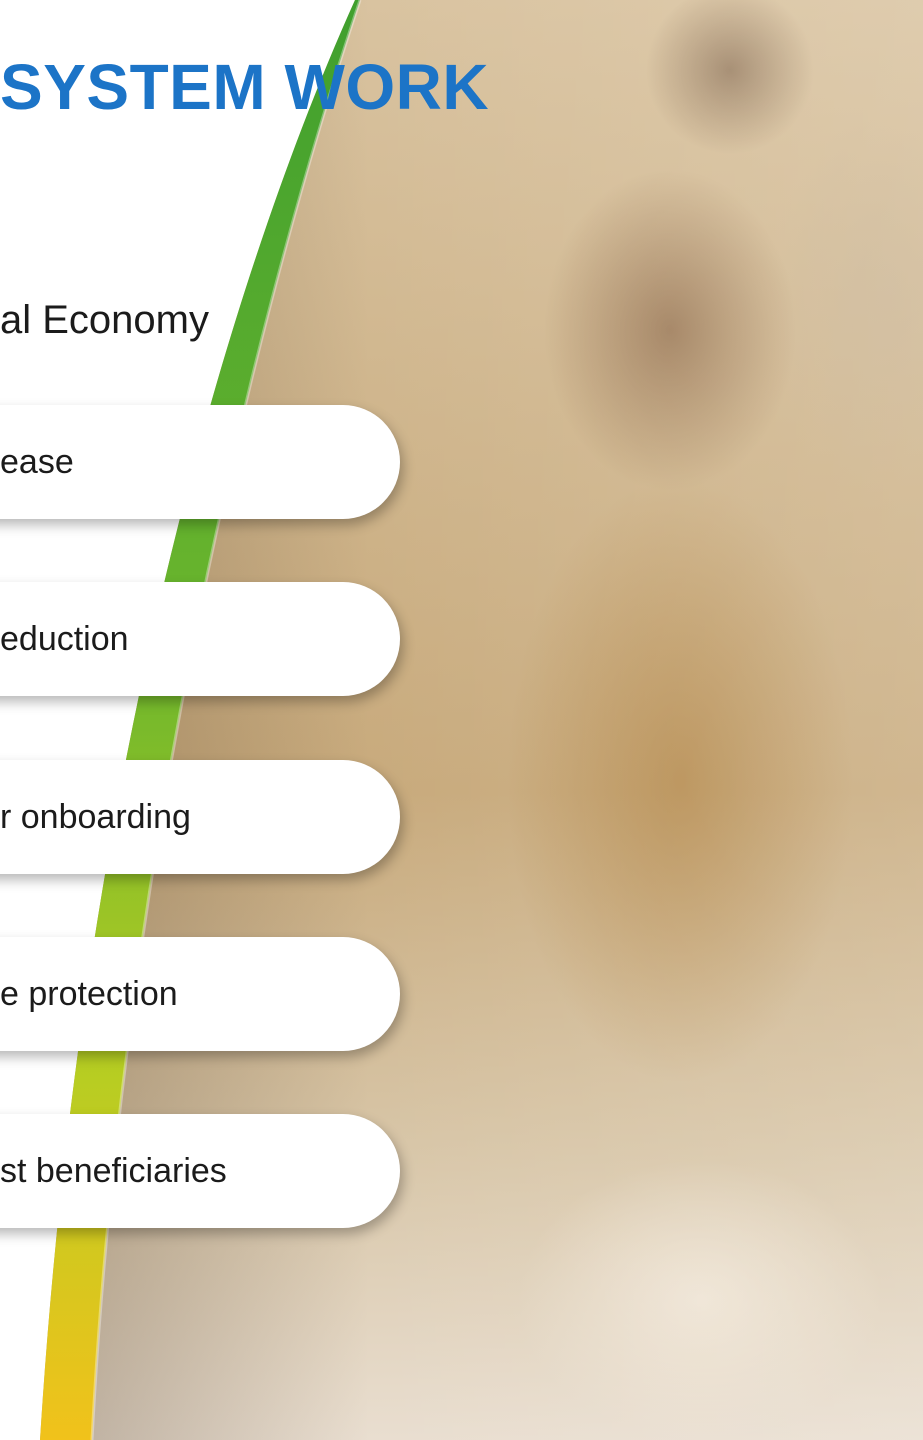 This screenshot has height=1440, width=923. What do you see at coordinates (200, 817) in the screenshot?
I see `benefit-pill-3: r onboarding` at bounding box center [200, 817].